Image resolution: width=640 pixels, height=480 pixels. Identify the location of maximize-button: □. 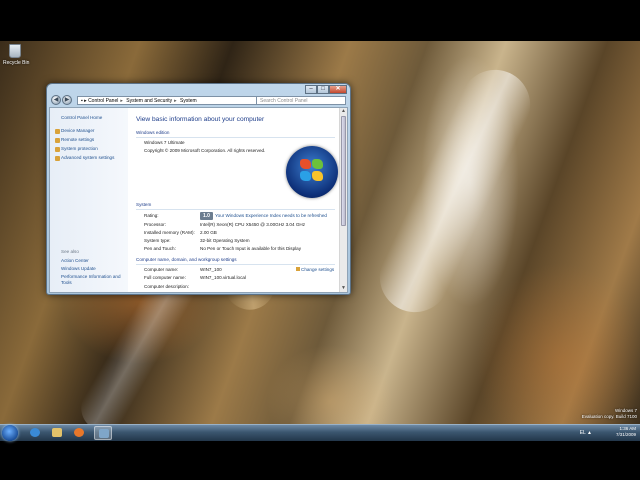
(323, 89).